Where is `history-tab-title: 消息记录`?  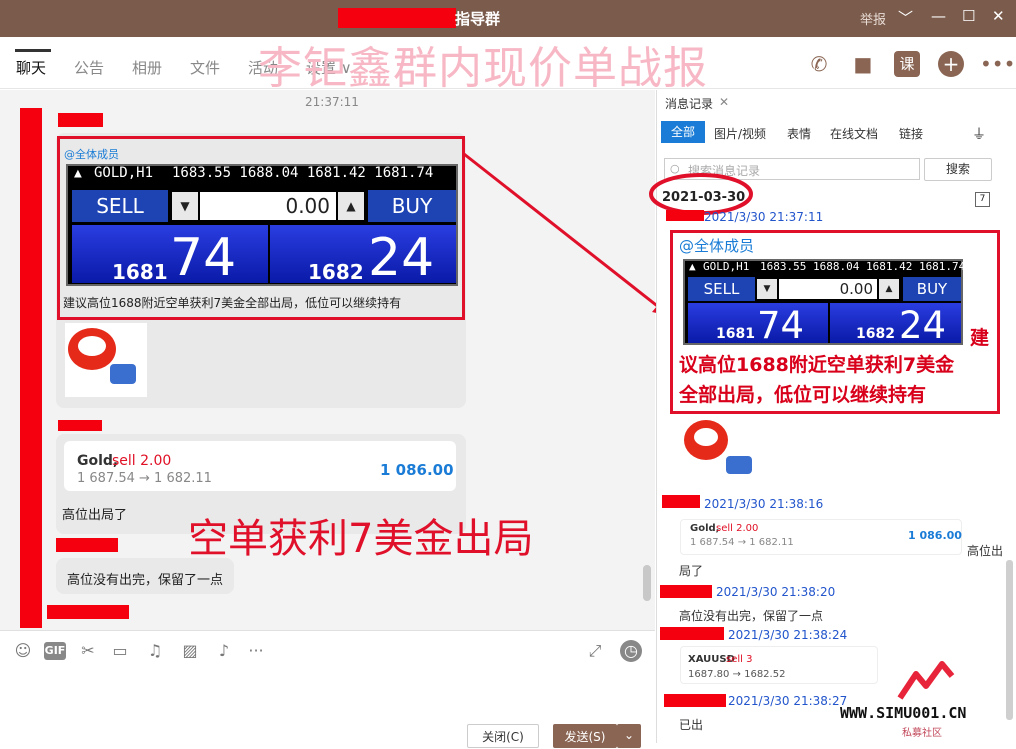
history-tab-title: 消息记录 is located at coordinates (689, 103).